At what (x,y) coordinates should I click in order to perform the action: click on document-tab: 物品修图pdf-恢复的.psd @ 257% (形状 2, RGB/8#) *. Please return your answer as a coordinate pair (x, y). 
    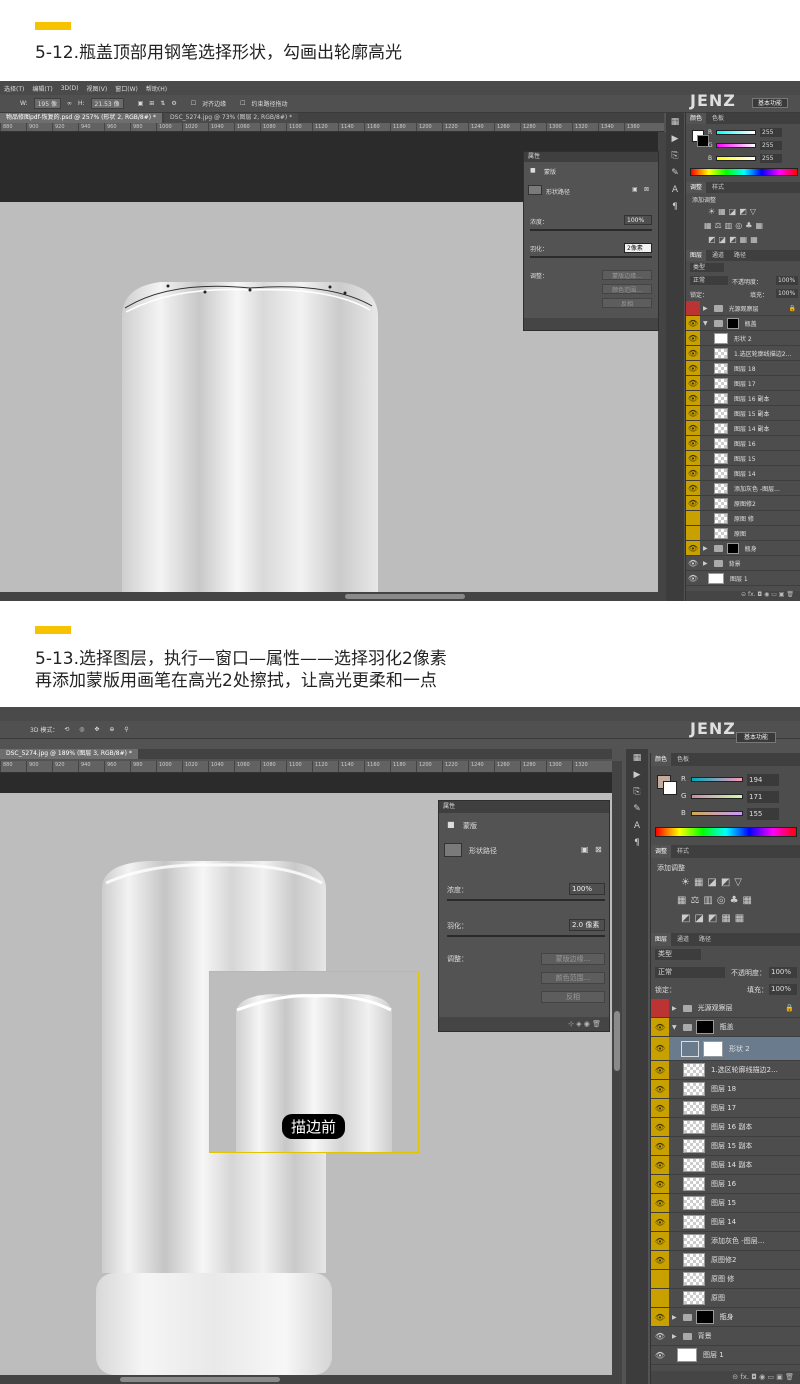
    Looking at the image, I should click on (81, 118).